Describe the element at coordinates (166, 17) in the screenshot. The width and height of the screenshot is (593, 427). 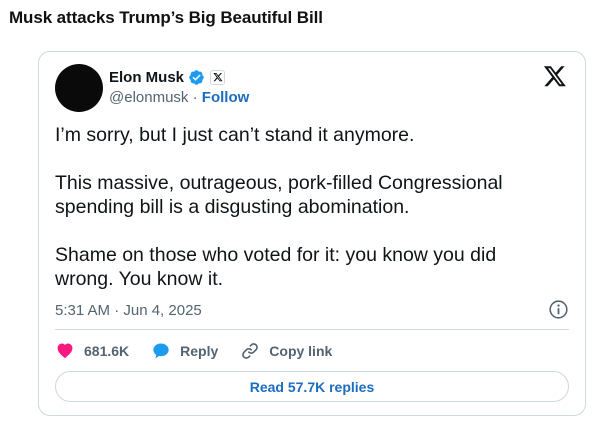
I see `headline: Musk attacks Trump’s Big Beautiful Bill` at that location.